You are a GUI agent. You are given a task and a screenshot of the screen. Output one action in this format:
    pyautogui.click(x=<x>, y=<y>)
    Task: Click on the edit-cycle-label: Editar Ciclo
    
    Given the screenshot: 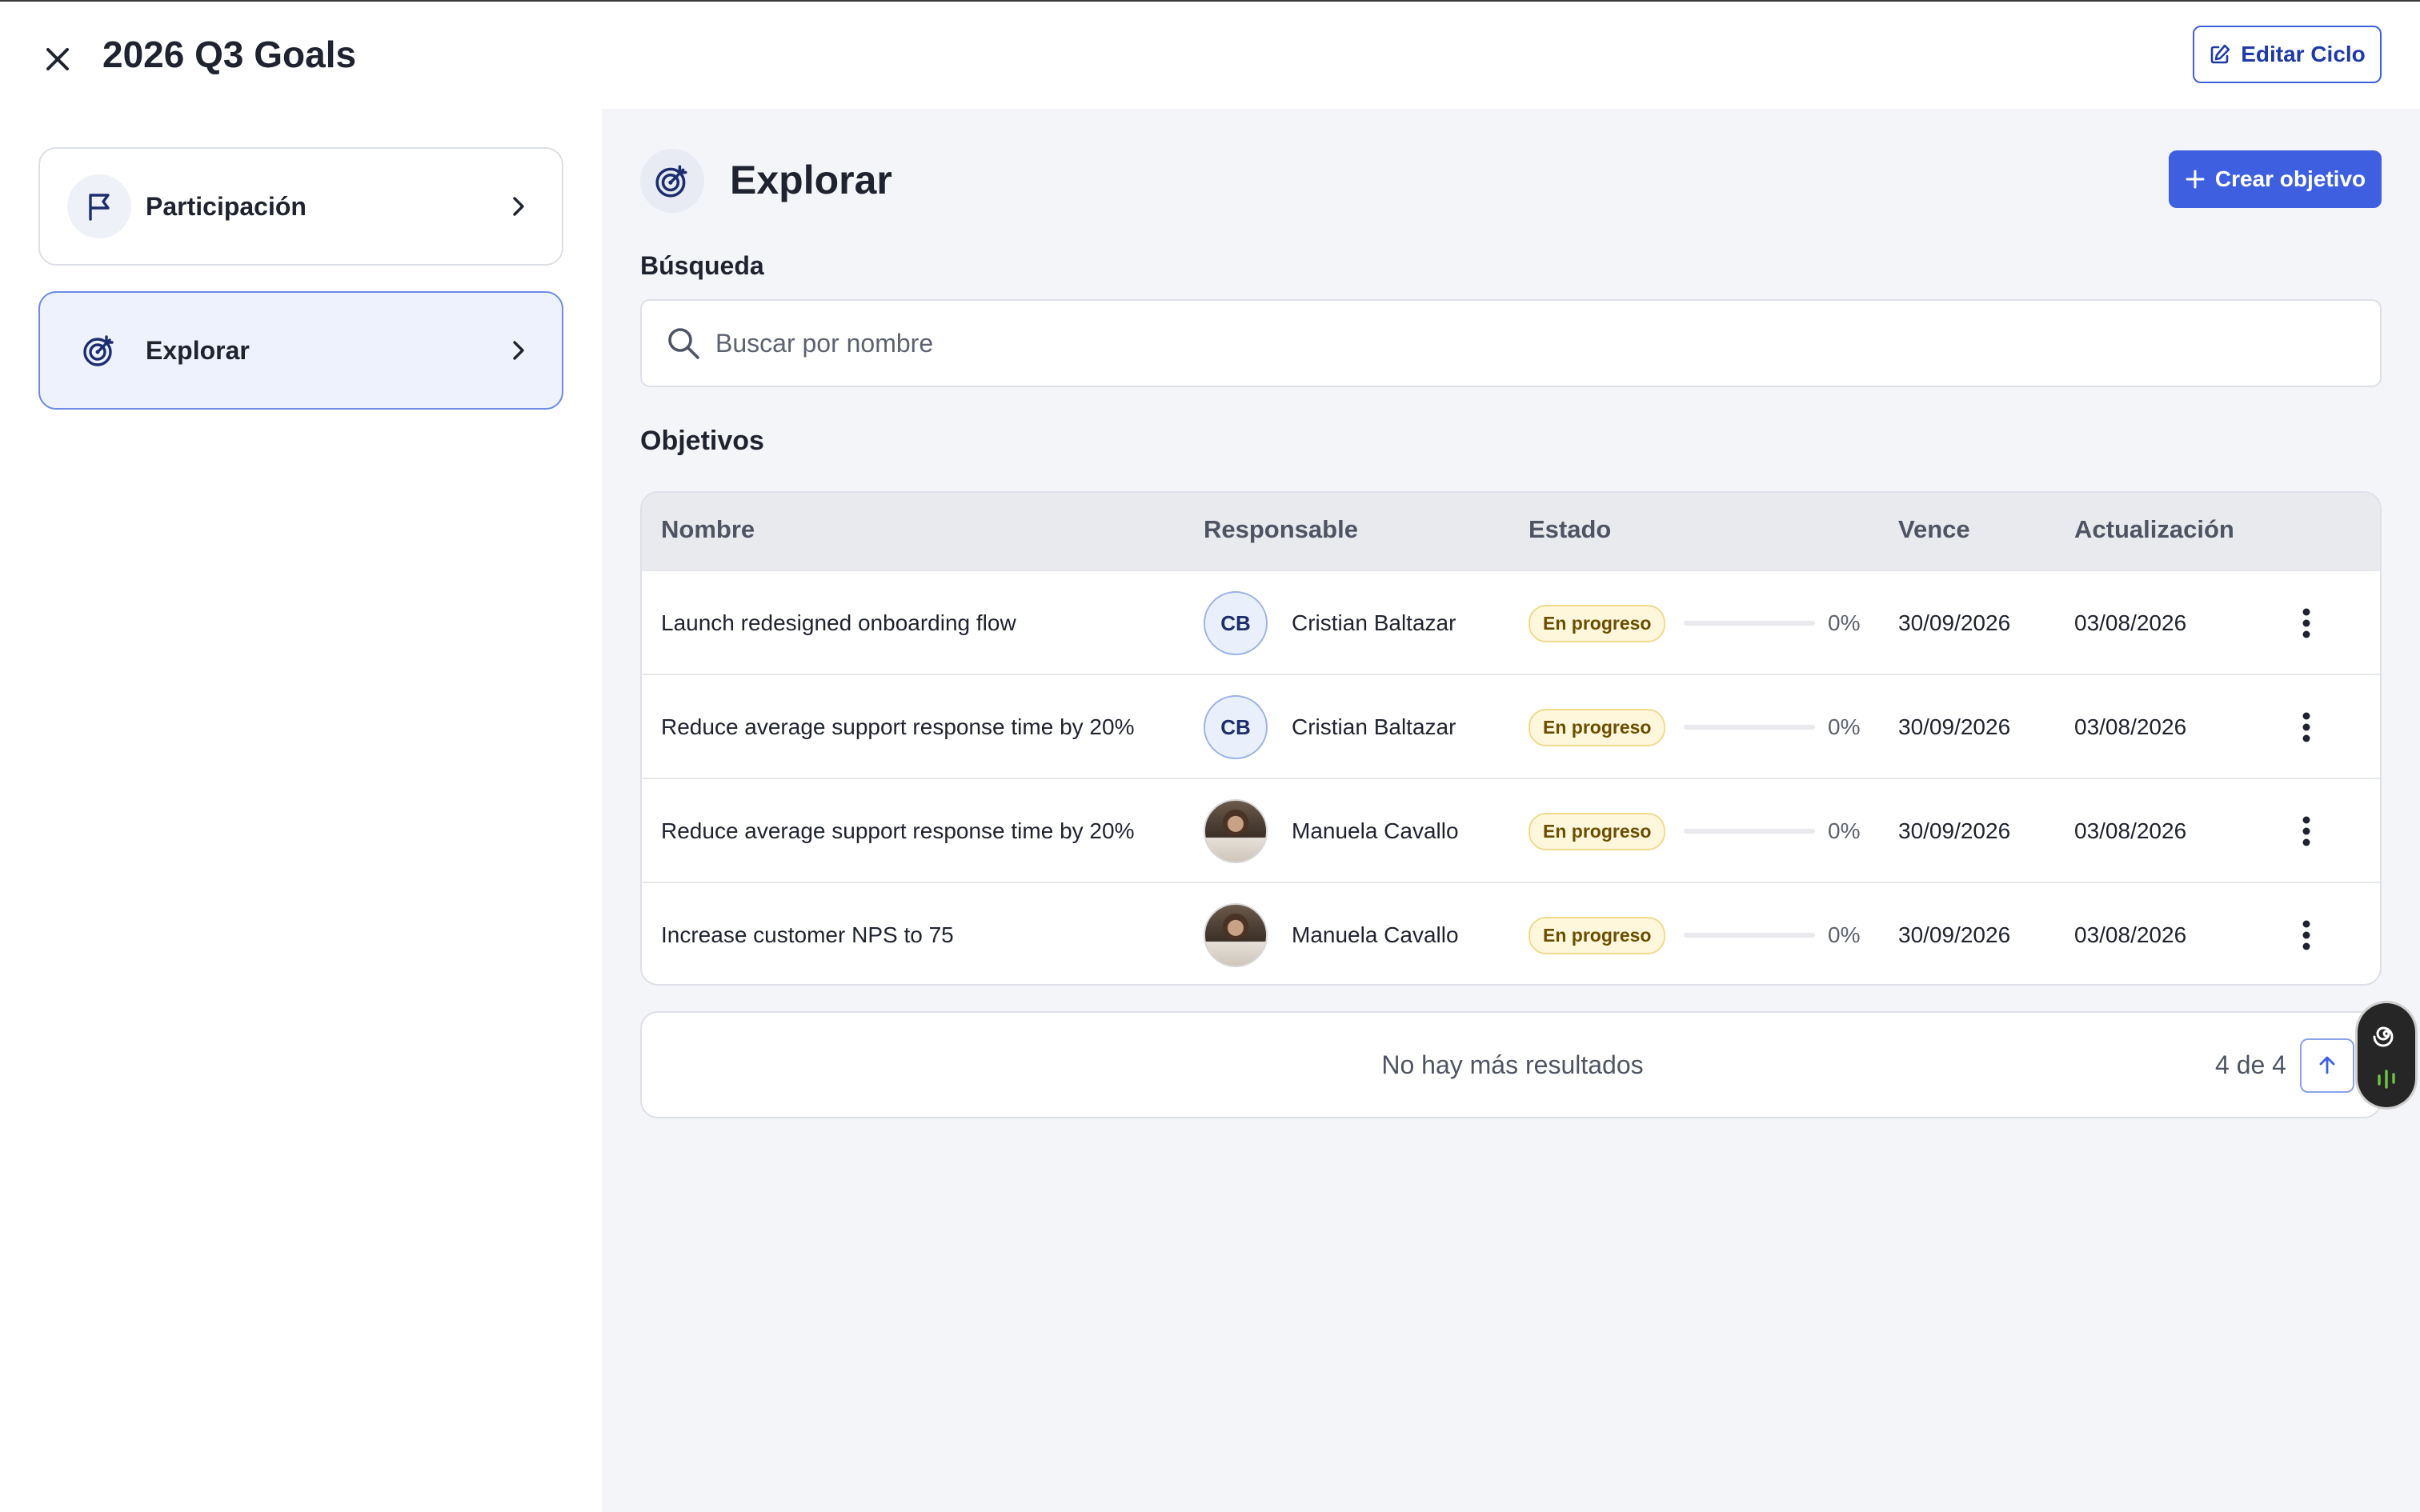 What is the action you would take?
    pyautogui.click(x=2303, y=54)
    